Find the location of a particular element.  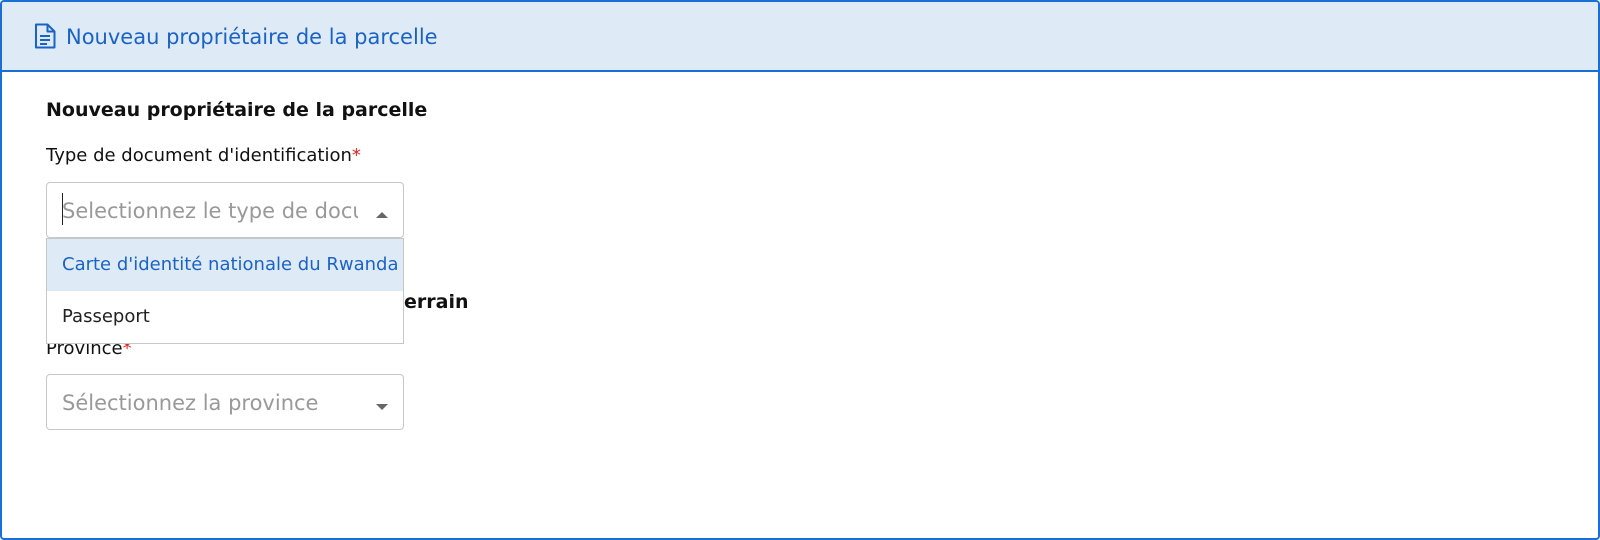

panel-title: Nouveau propriétaire de la parcelle is located at coordinates (252, 37).